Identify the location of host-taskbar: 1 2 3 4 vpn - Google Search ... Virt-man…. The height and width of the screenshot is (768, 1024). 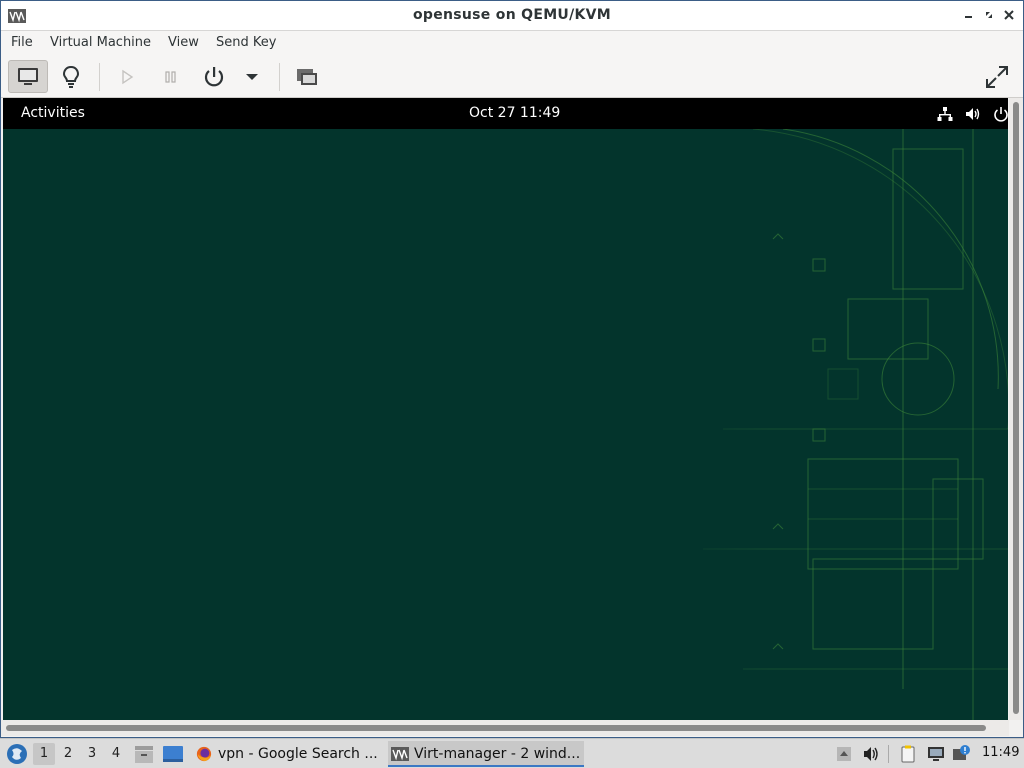
(512, 753).